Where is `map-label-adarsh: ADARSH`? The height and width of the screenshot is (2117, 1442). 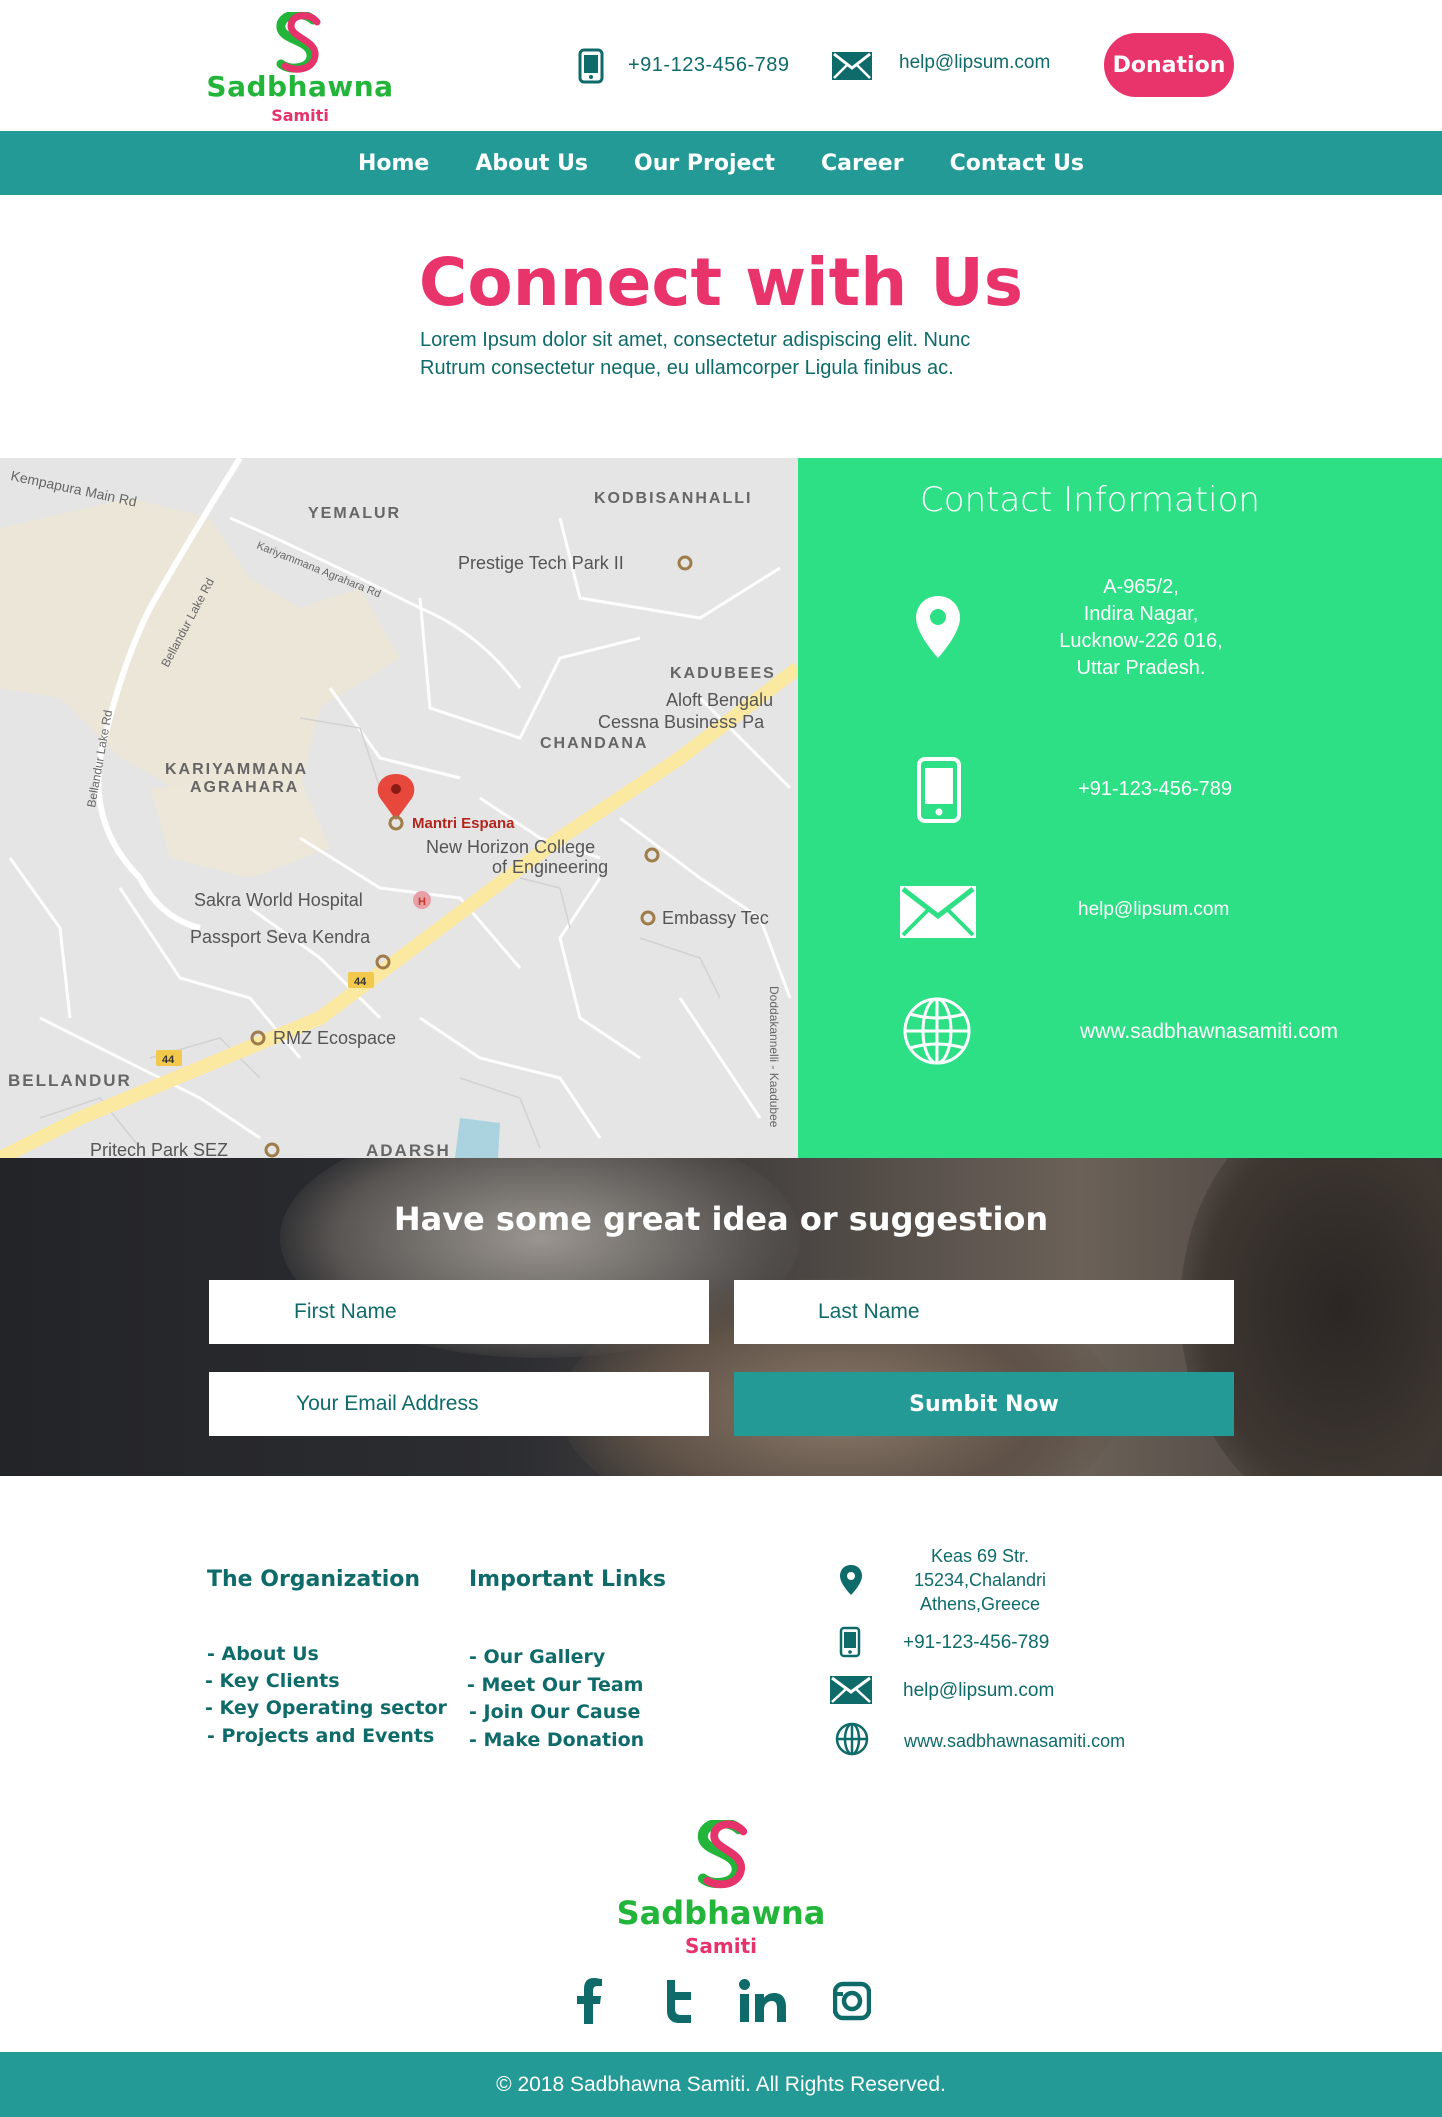 map-label-adarsh: ADARSH is located at coordinates (408, 1149).